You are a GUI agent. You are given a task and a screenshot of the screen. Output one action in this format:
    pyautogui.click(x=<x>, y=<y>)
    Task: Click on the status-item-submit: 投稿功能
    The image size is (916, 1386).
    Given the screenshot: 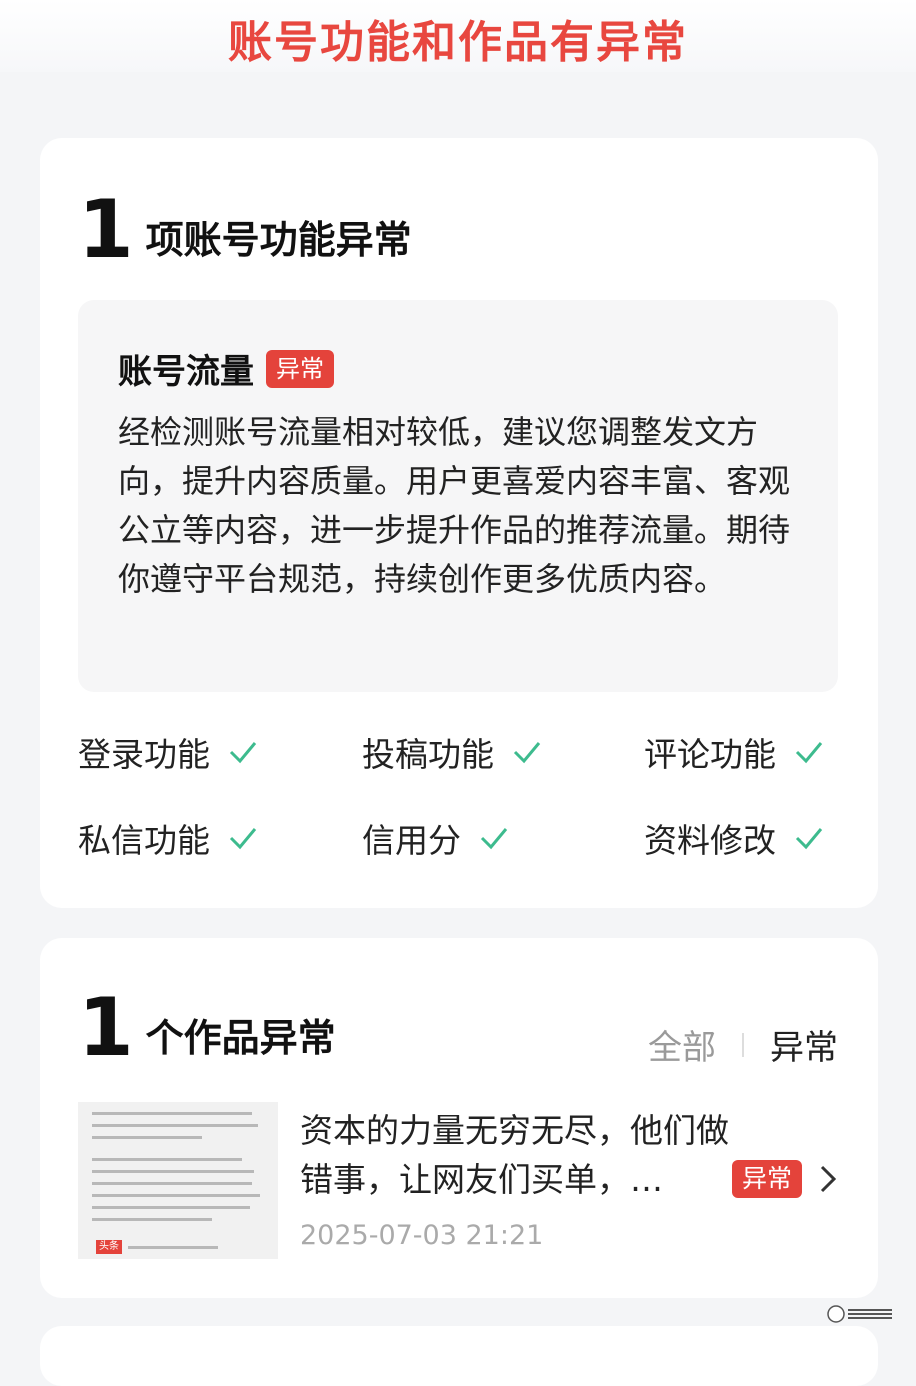 What is the action you would take?
    pyautogui.click(x=452, y=752)
    